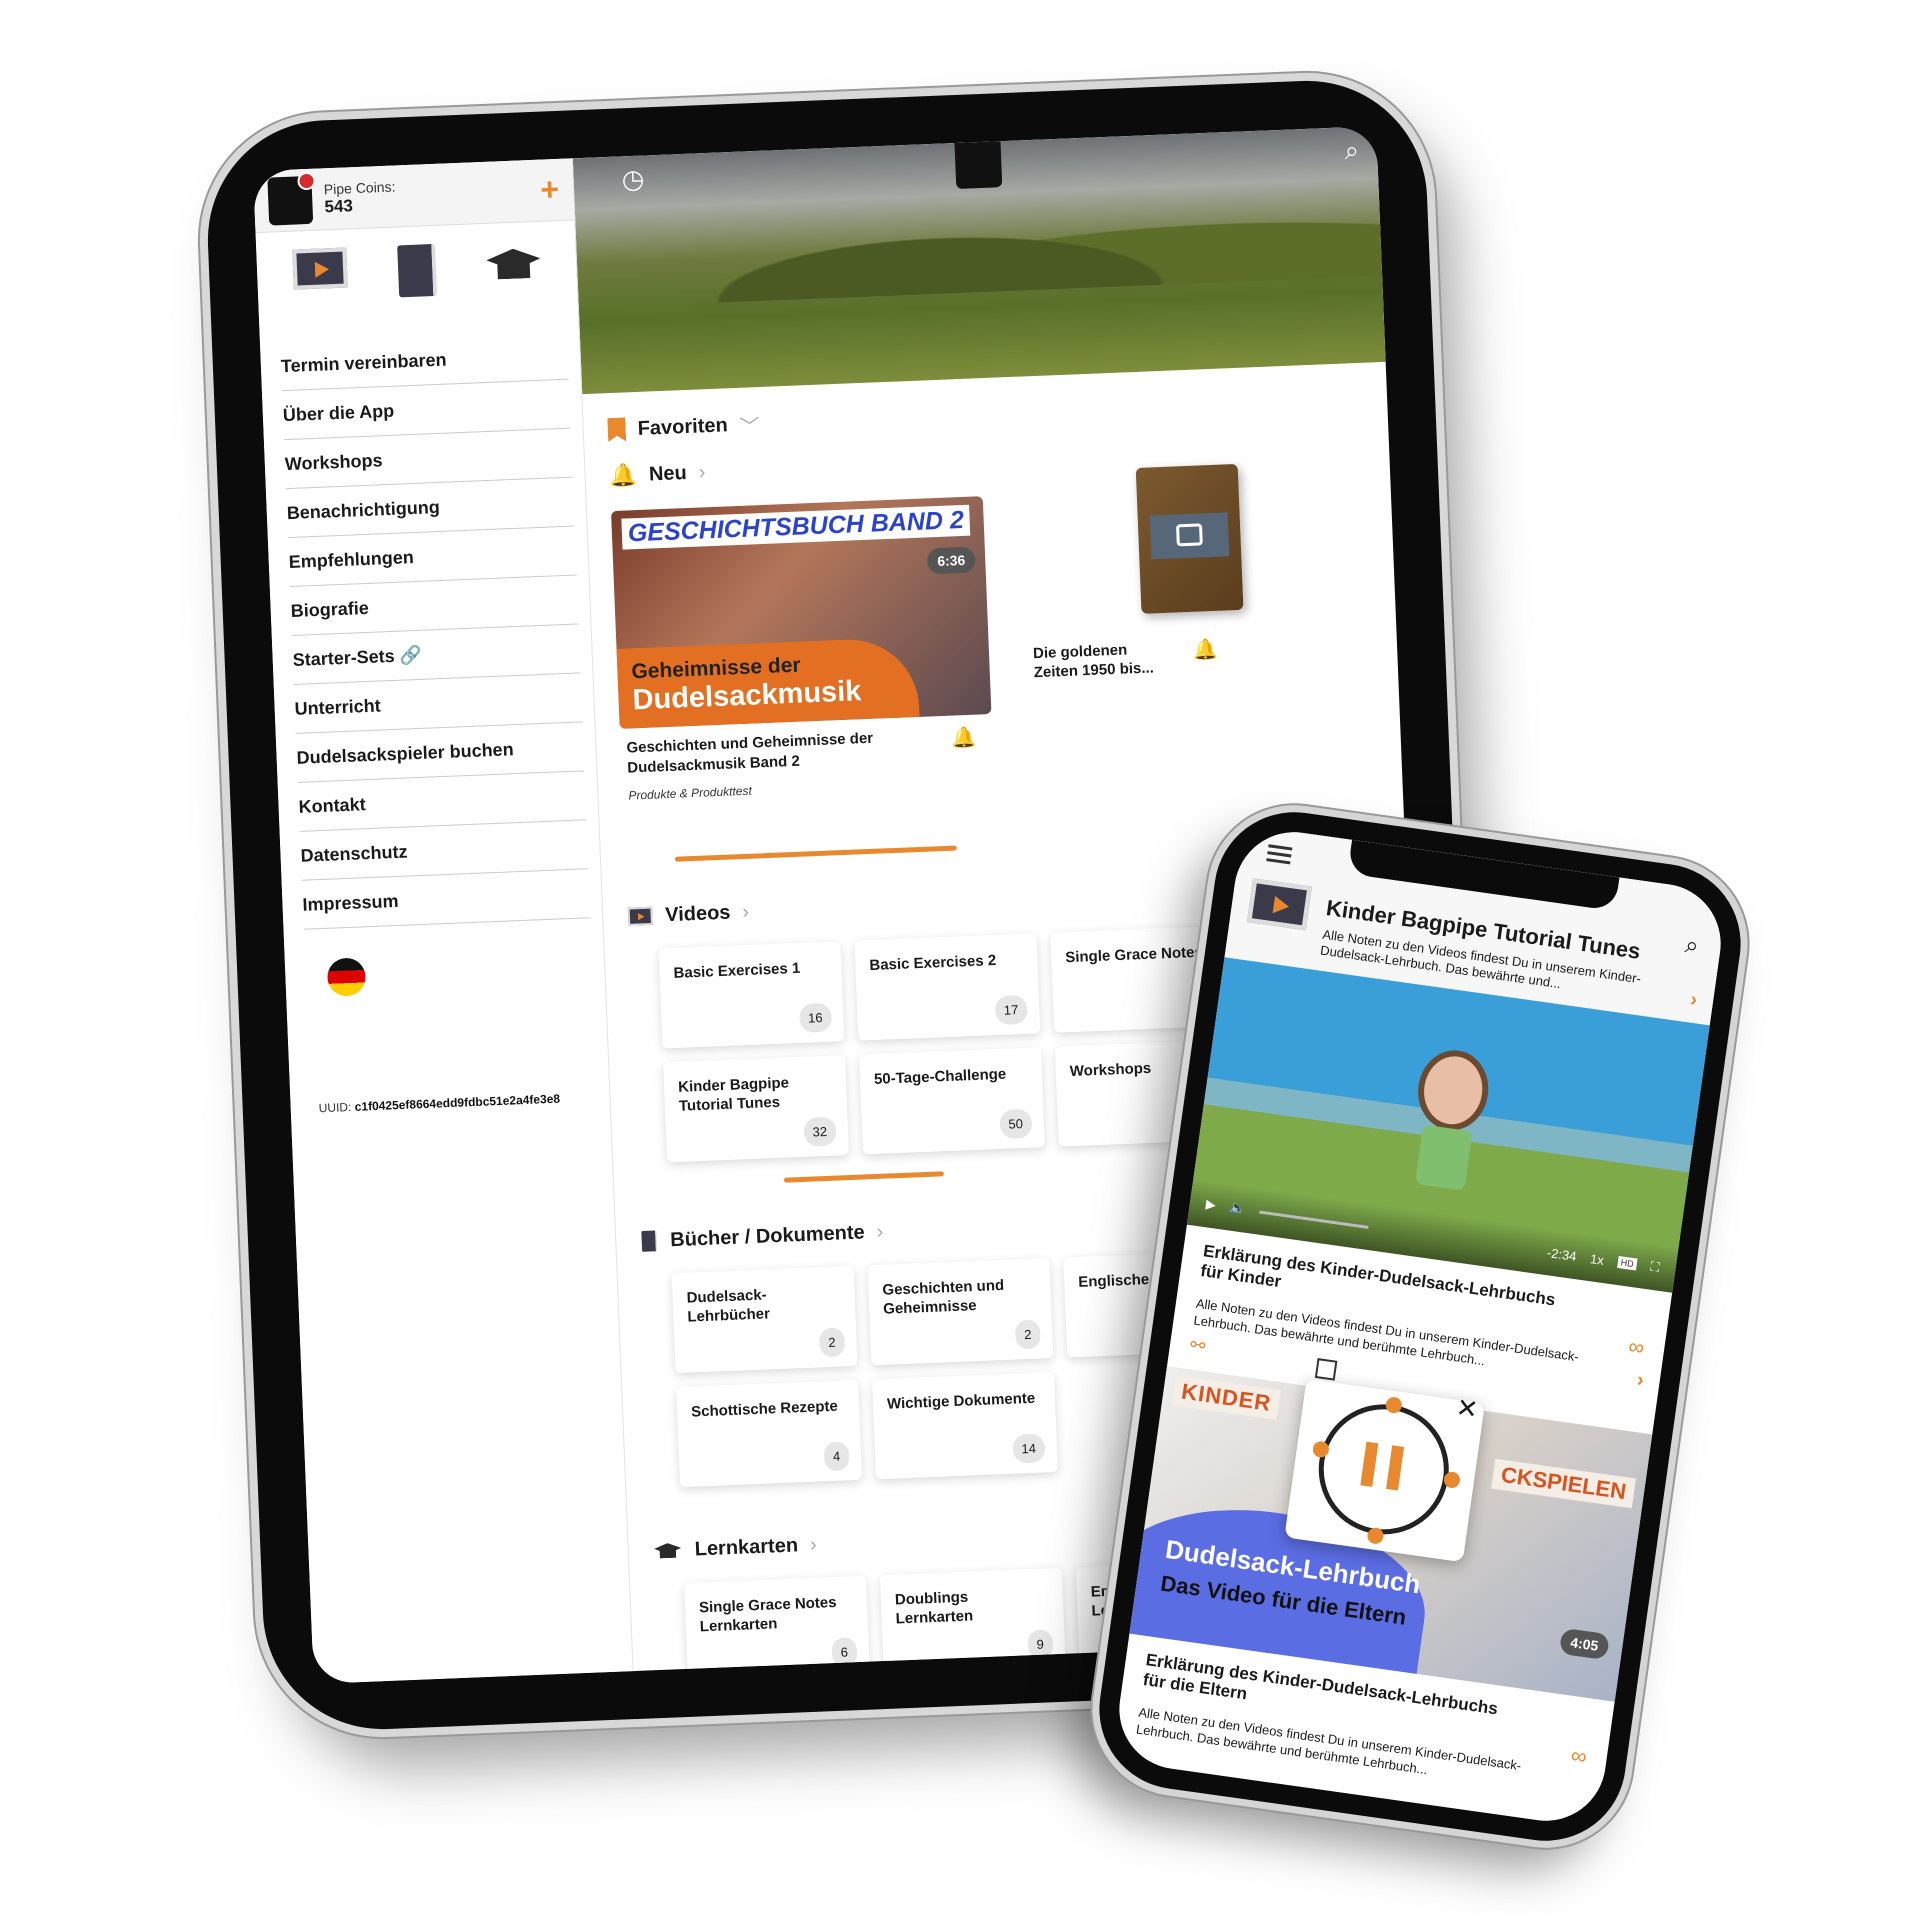  What do you see at coordinates (623, 475) in the screenshot?
I see `bell-icon: 🔔` at bounding box center [623, 475].